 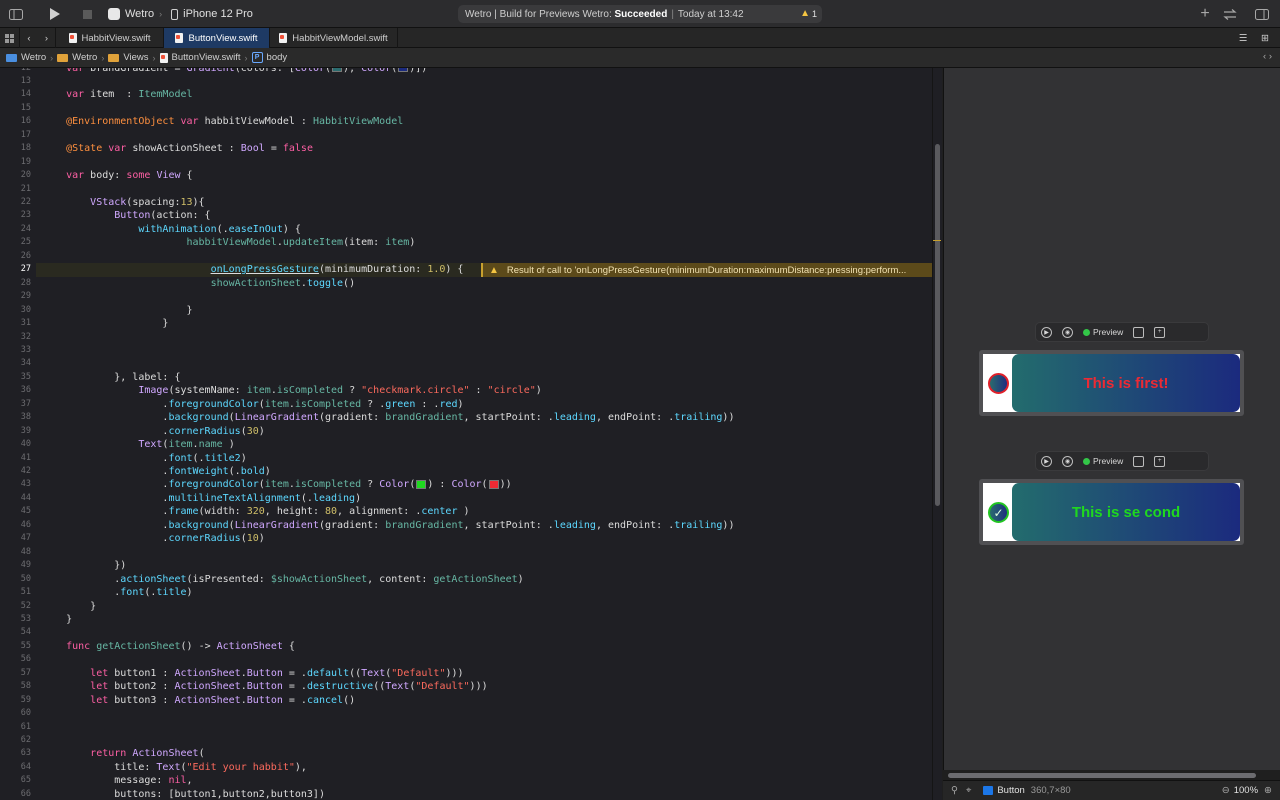 I want to click on code-line: VStack(spacing:13){, so click(x=123, y=203).